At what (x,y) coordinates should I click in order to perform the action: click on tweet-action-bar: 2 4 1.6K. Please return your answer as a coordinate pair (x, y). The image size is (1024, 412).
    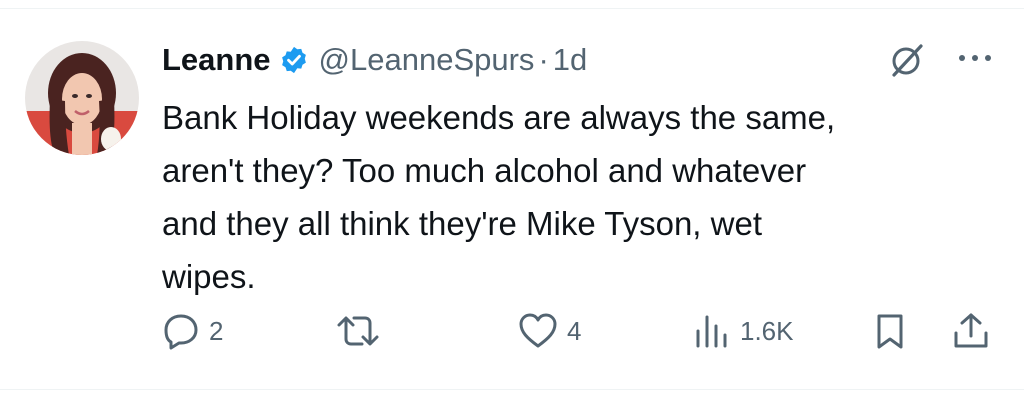
    Looking at the image, I should click on (512, 331).